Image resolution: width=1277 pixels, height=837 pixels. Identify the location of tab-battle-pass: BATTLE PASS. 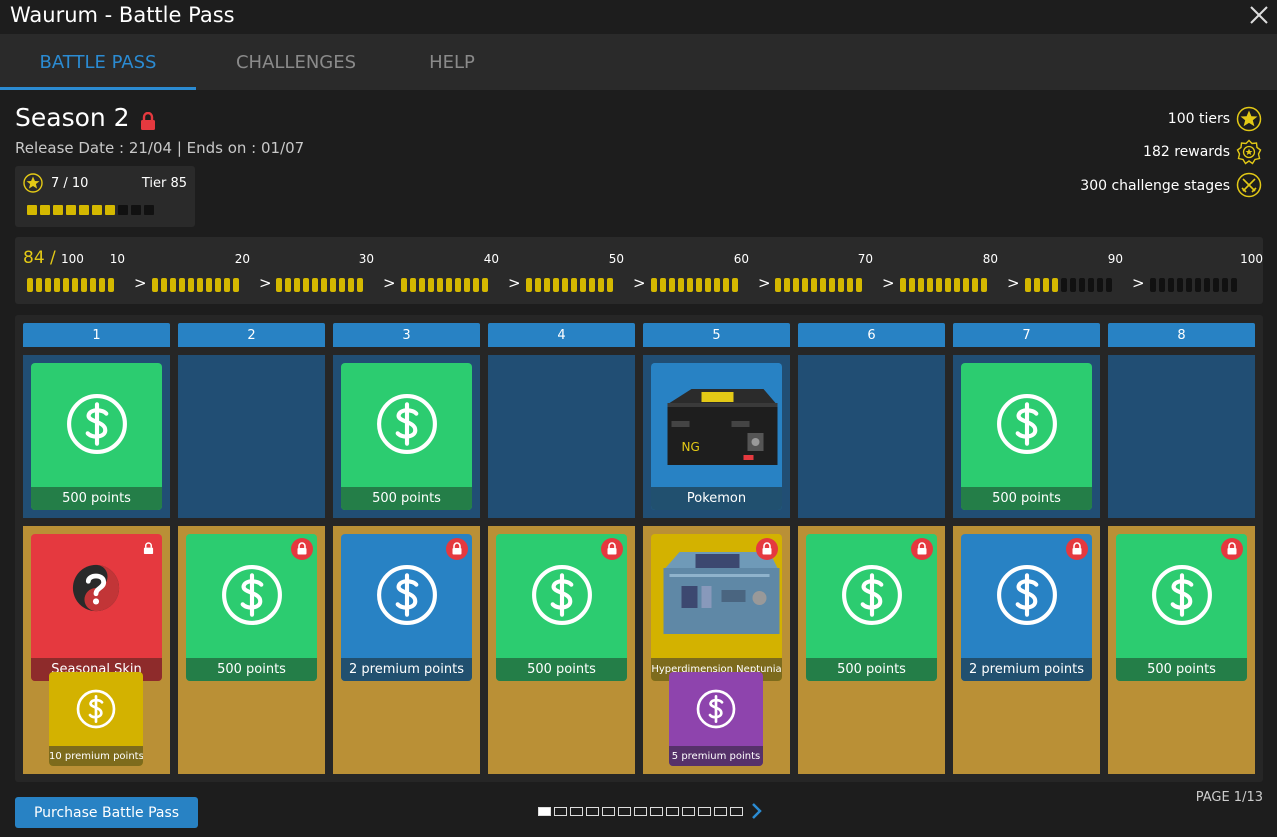
(98, 62).